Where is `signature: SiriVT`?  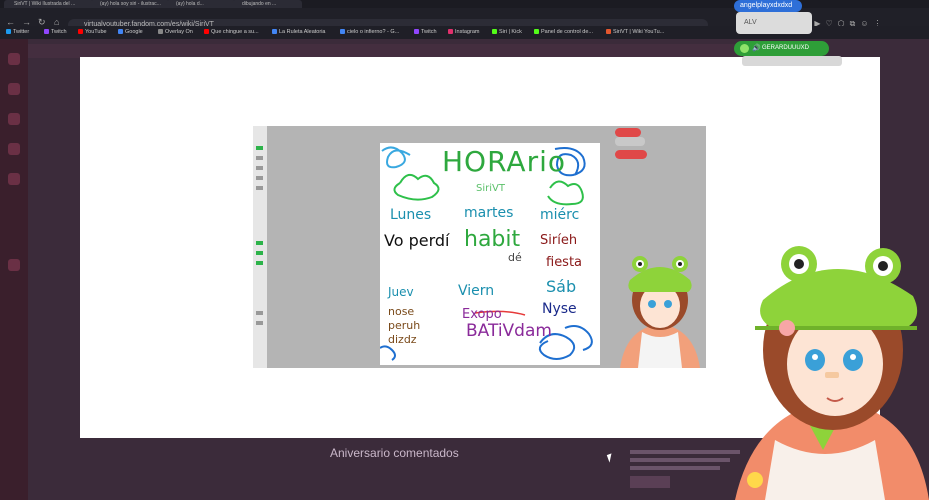 signature: SiriVT is located at coordinates (490, 188).